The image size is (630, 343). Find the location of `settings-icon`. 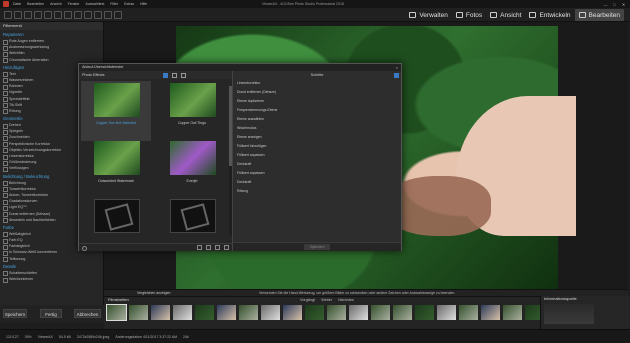

settings-icon is located at coordinates (226, 247).